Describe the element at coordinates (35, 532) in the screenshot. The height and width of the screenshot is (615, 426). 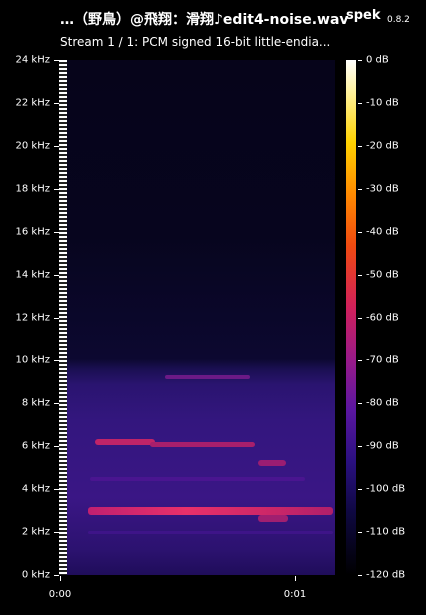
I see `freq-tick-label: 2 kHz` at that location.